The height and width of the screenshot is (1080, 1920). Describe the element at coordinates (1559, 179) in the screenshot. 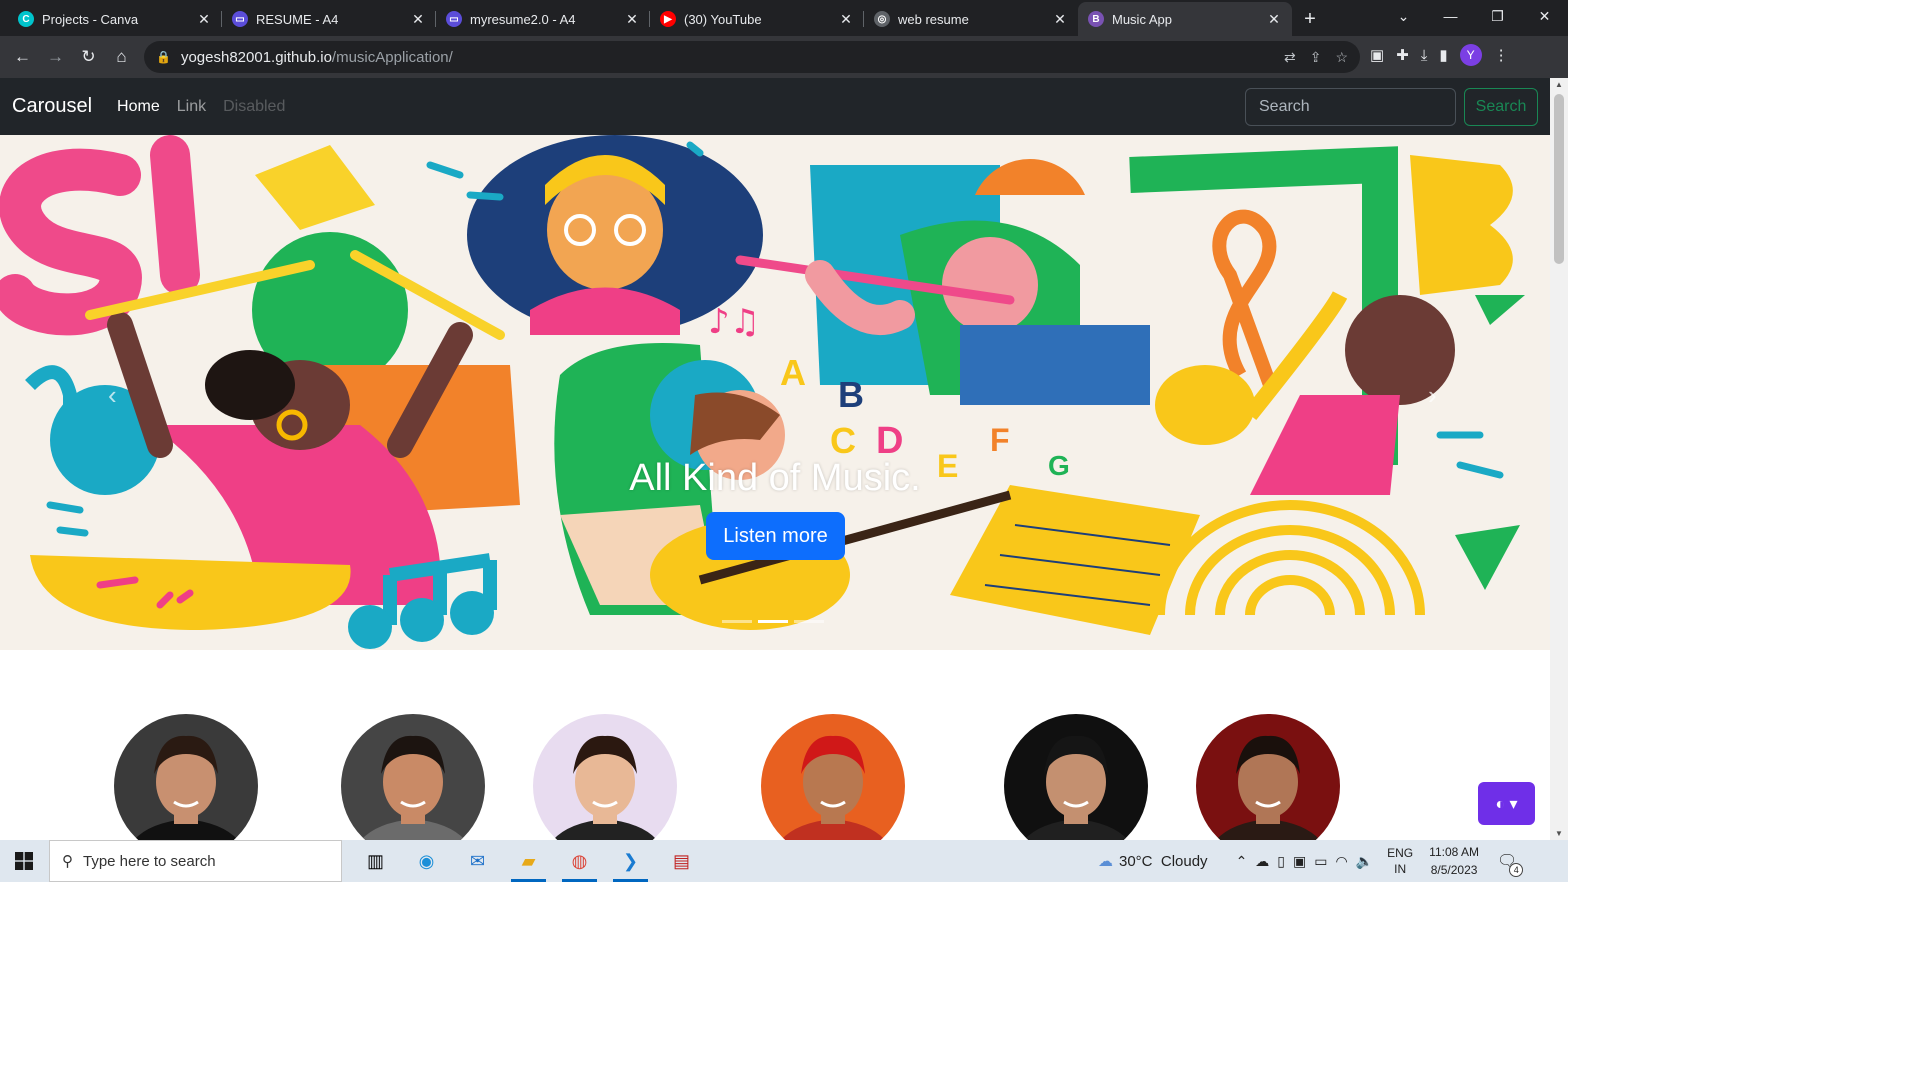

I see `scrollbar-thumb` at that location.